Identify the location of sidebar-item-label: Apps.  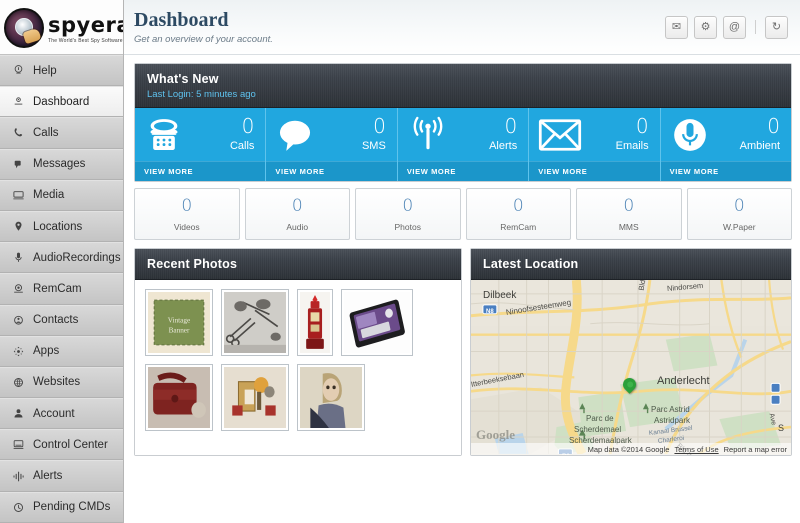
(46, 351).